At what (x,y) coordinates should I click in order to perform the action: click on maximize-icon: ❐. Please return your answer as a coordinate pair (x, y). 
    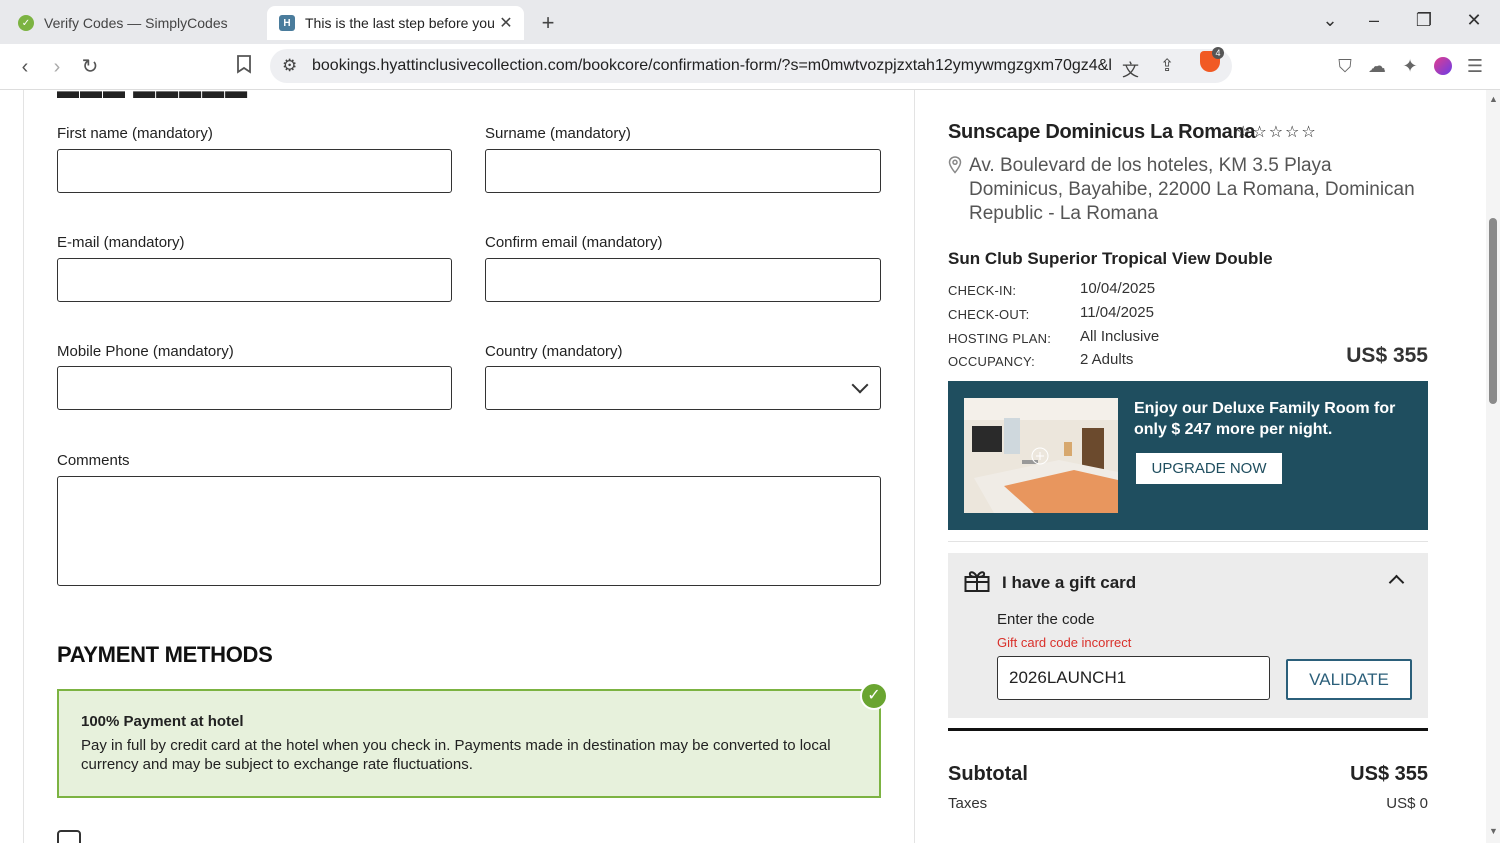
    Looking at the image, I should click on (1424, 20).